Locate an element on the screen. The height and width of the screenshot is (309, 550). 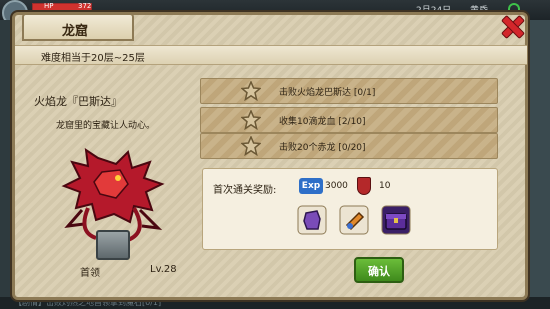
objective-item: 击败火焰龙巴斯达 [0/1] is located at coordinates (349, 91).